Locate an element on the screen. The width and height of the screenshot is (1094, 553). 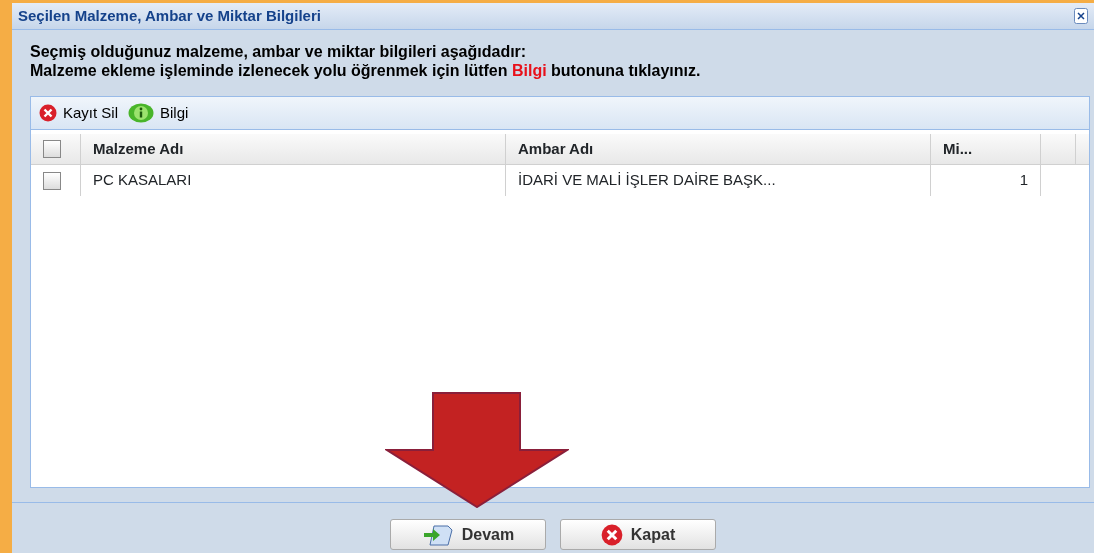
instruction-text: Seçmiş olduğunuz malzeme, ambar ve miktar bilgileri aşağıdadır: is located at coordinates (279, 51).